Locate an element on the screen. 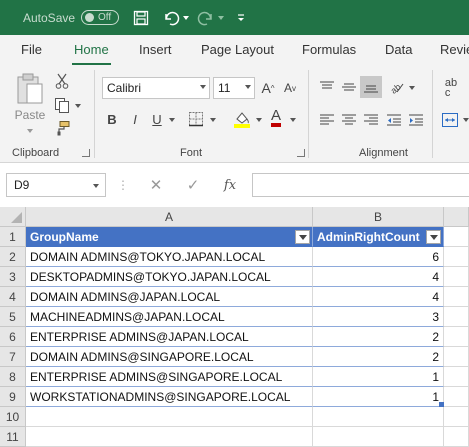  select-all-button is located at coordinates (13, 217).